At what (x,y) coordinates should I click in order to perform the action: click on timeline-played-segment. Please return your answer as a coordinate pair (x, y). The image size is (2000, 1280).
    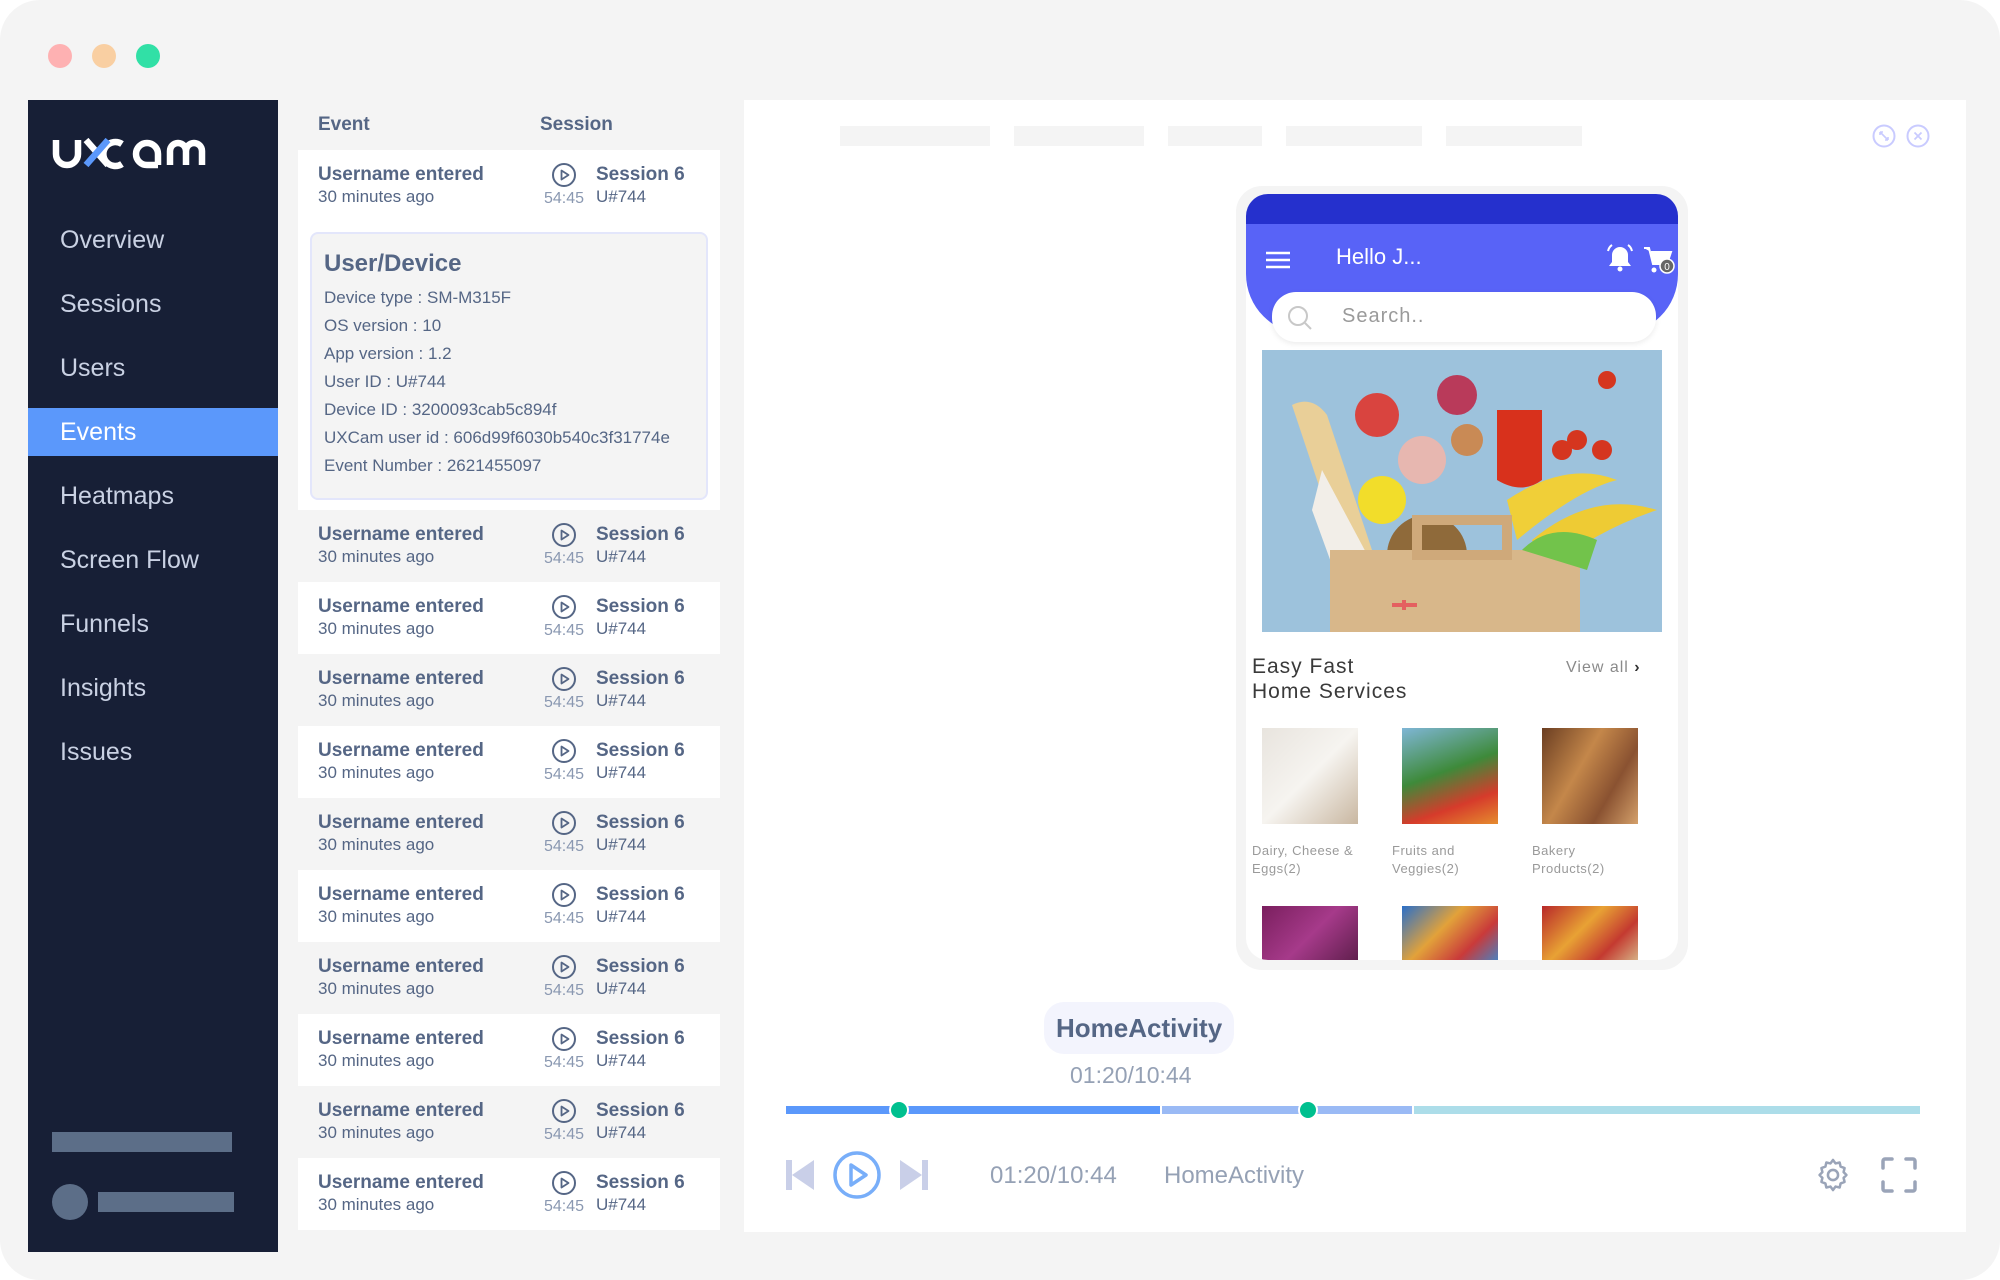
    Looking at the image, I should click on (973, 1110).